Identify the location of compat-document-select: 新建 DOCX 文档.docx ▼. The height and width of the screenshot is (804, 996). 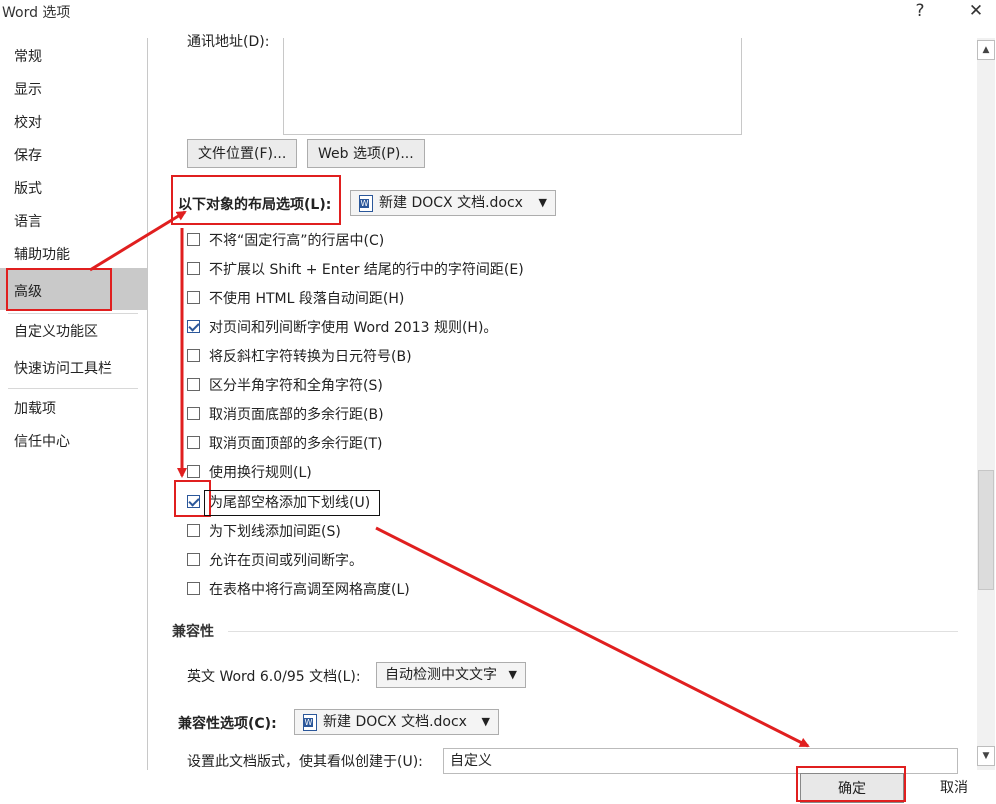
(396, 722).